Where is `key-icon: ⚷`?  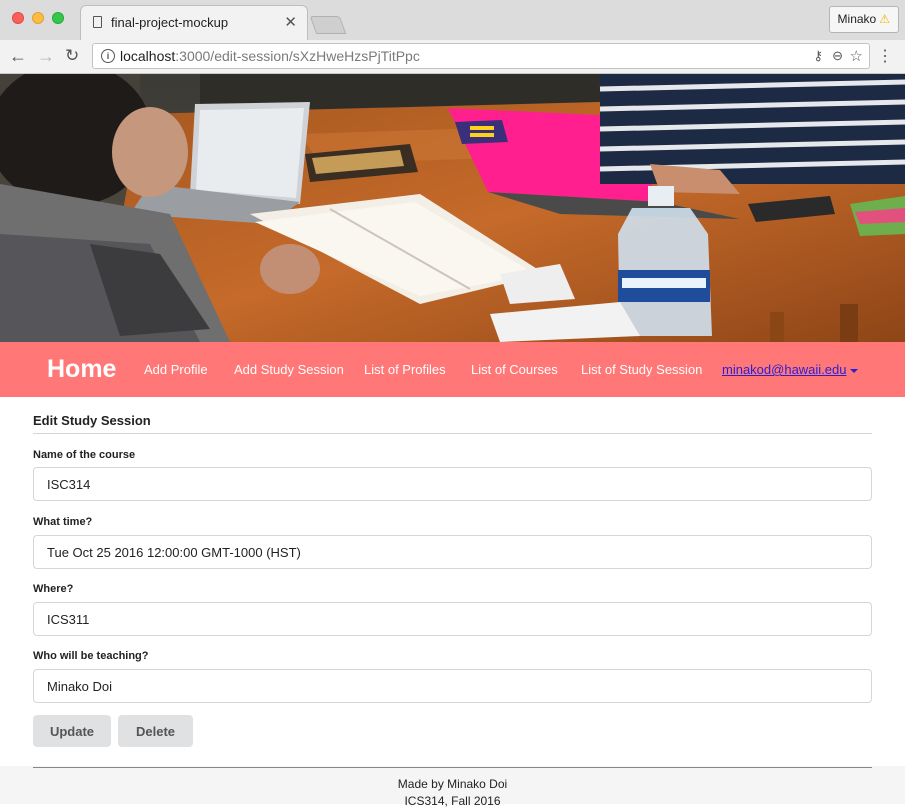 key-icon: ⚷ is located at coordinates (818, 56).